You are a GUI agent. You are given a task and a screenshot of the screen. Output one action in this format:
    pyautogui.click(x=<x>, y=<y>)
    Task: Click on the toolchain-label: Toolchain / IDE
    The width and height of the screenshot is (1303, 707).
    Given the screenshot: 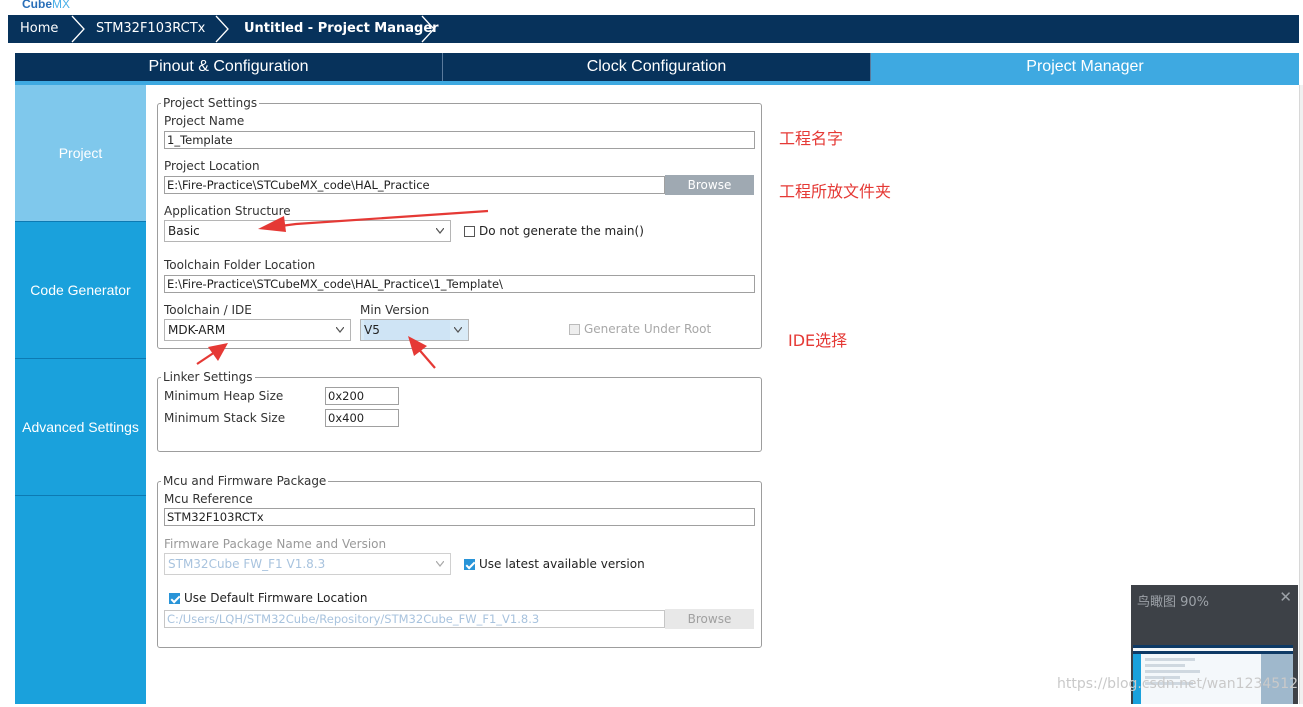 What is the action you would take?
    pyautogui.click(x=208, y=310)
    